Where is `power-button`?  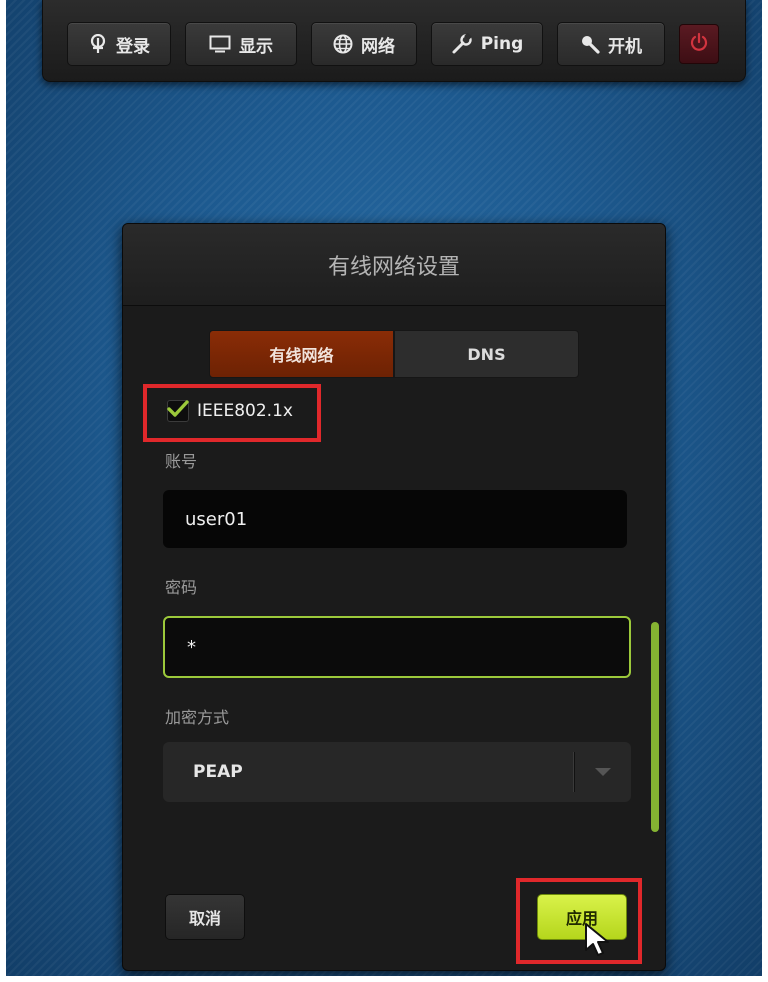
power-button is located at coordinates (699, 44).